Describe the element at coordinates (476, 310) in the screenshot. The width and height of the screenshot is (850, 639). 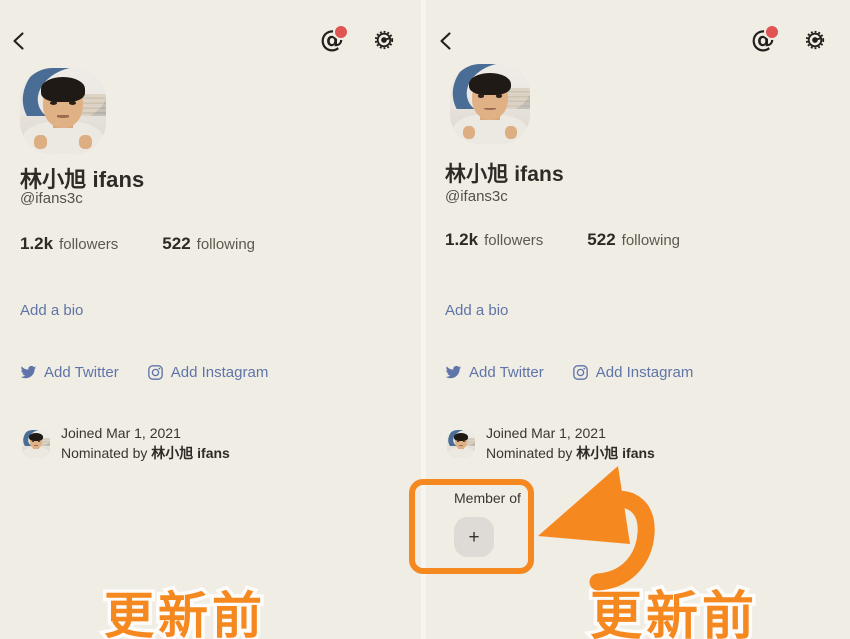
I see `add-bio-link-right: Add a bio` at that location.